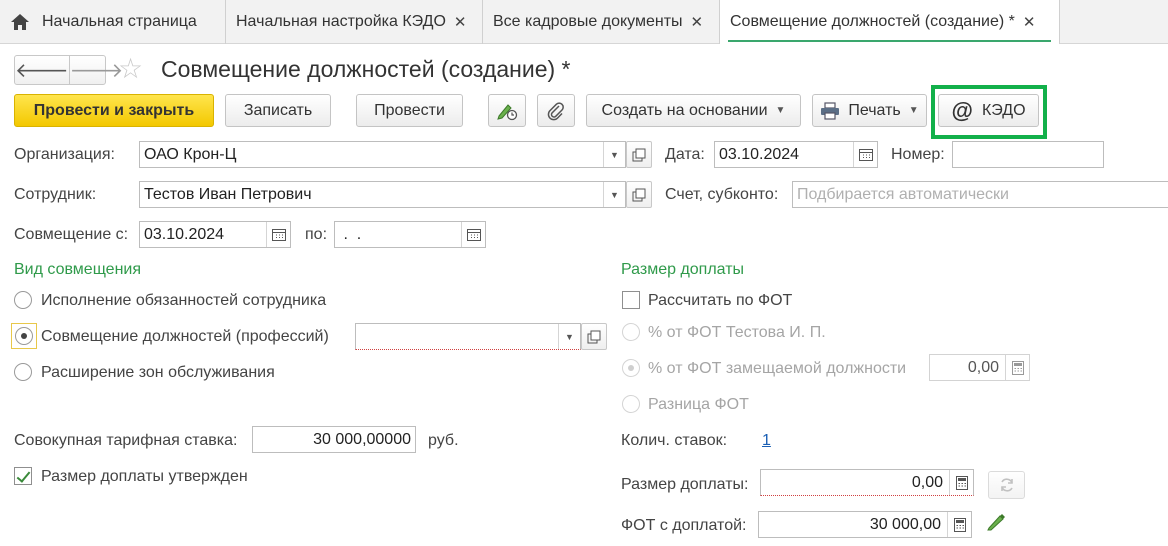 The width and height of the screenshot is (1168, 546). What do you see at coordinates (1028, 154) in the screenshot?
I see `number-field` at bounding box center [1028, 154].